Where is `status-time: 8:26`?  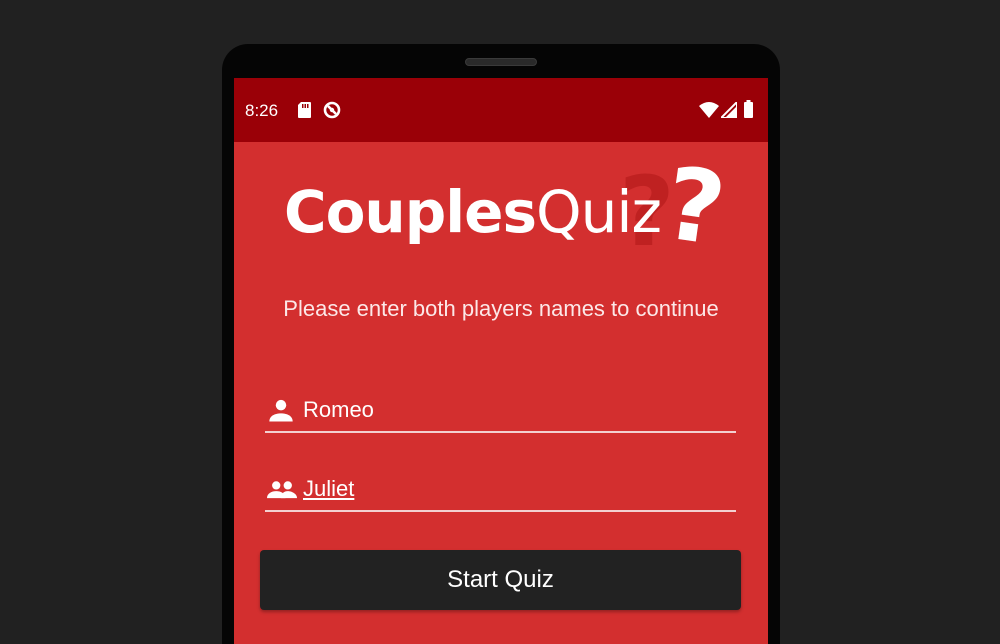
status-time: 8:26 is located at coordinates (262, 110).